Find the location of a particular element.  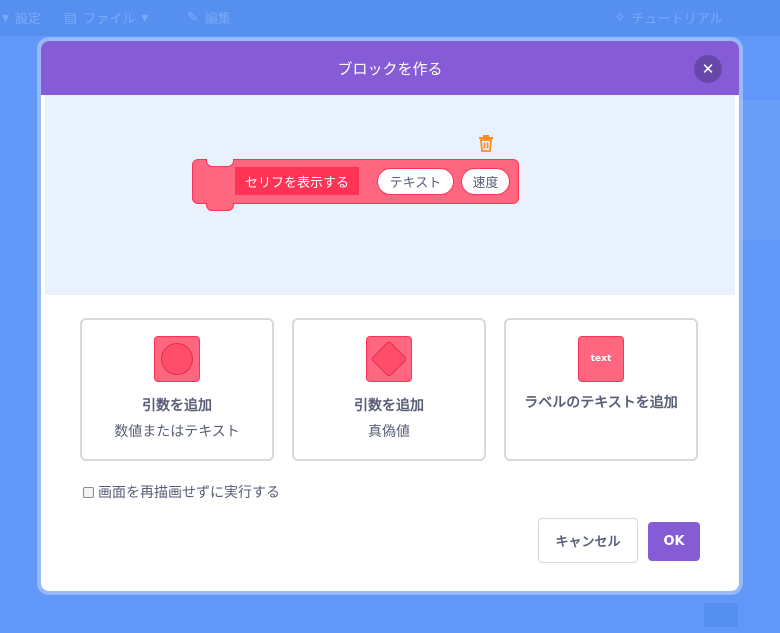

option-subtitle: 数値またはテキスト is located at coordinates (177, 432).